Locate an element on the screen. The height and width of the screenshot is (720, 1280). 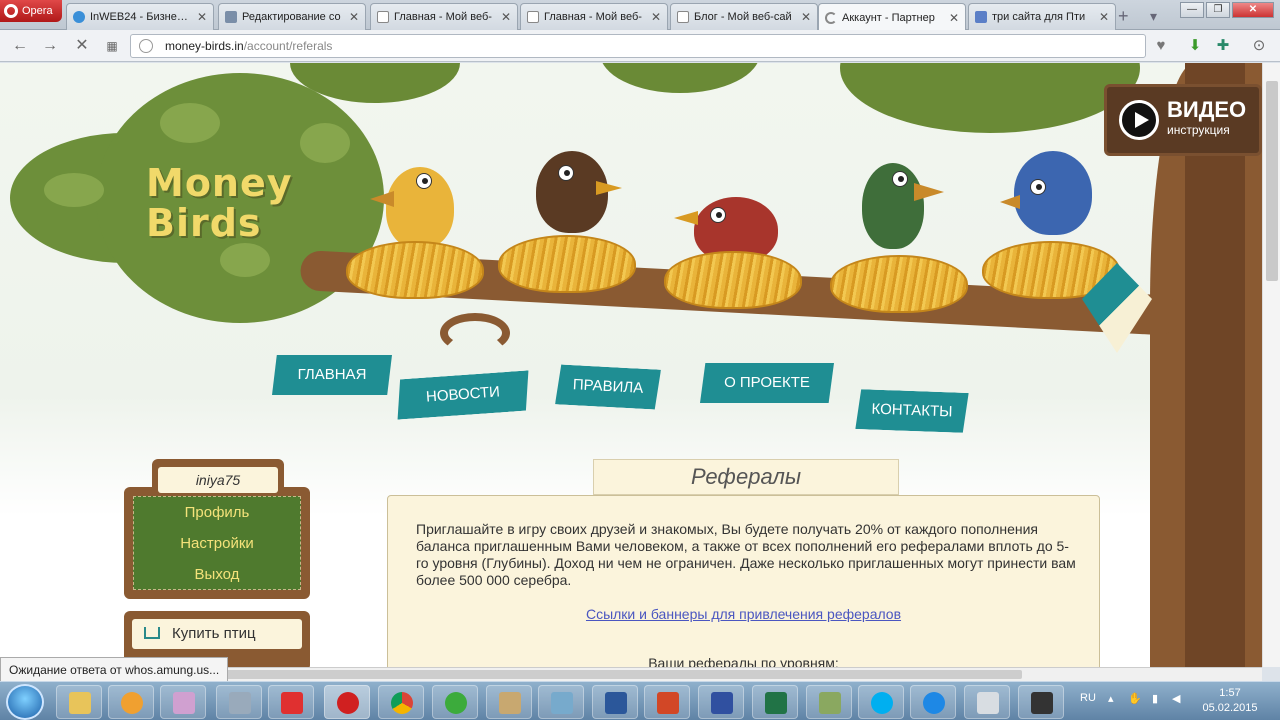
tray-expand-icon: ▴ is located at coordinates (1111, 698).